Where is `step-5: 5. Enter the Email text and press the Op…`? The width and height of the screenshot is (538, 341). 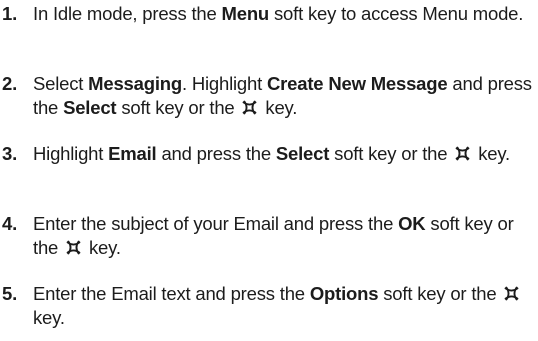
step-5: 5. Enter the Email text and press the Op… is located at coordinates (266, 306).